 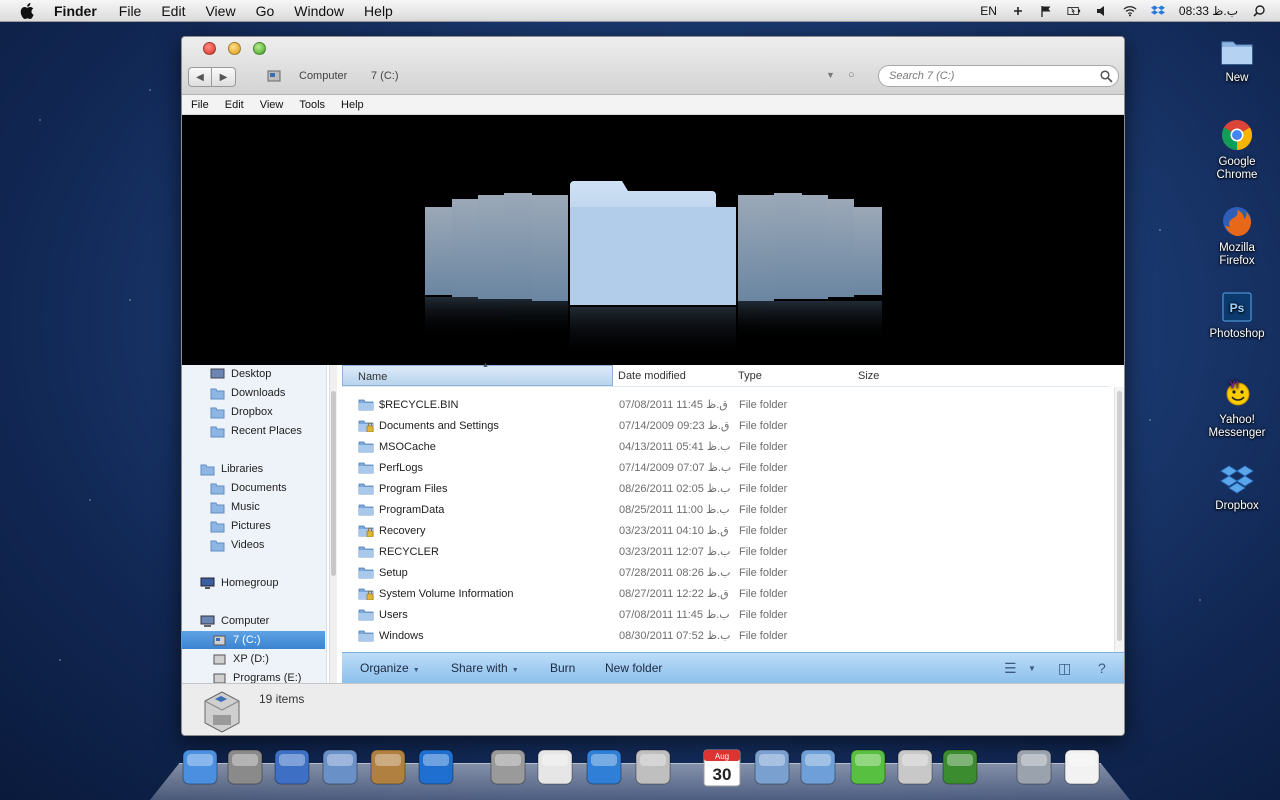 What do you see at coordinates (1034, 767) in the screenshot?
I see `dock-item-trash` at bounding box center [1034, 767].